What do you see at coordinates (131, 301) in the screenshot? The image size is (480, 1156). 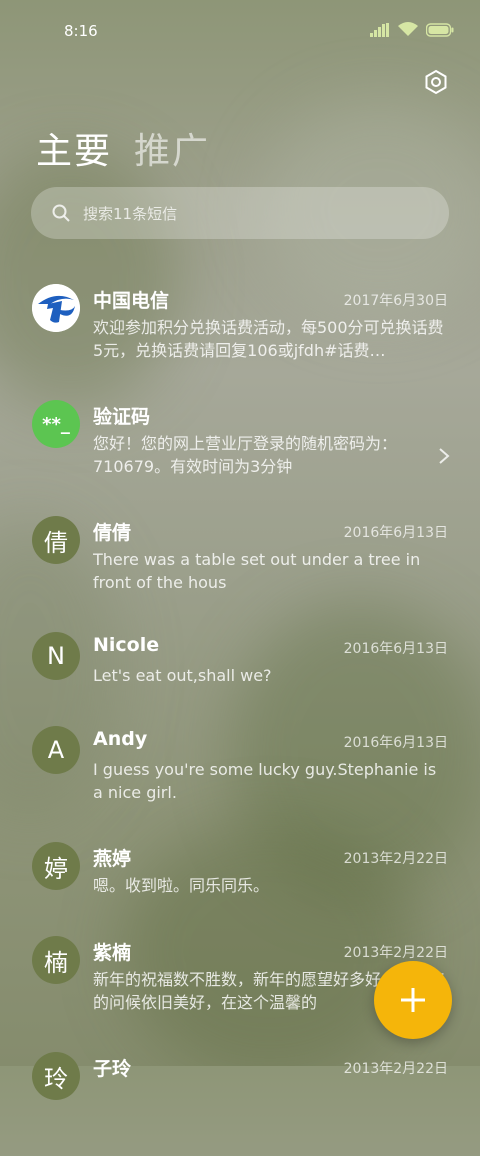 I see `sender-name: 中国电信` at bounding box center [131, 301].